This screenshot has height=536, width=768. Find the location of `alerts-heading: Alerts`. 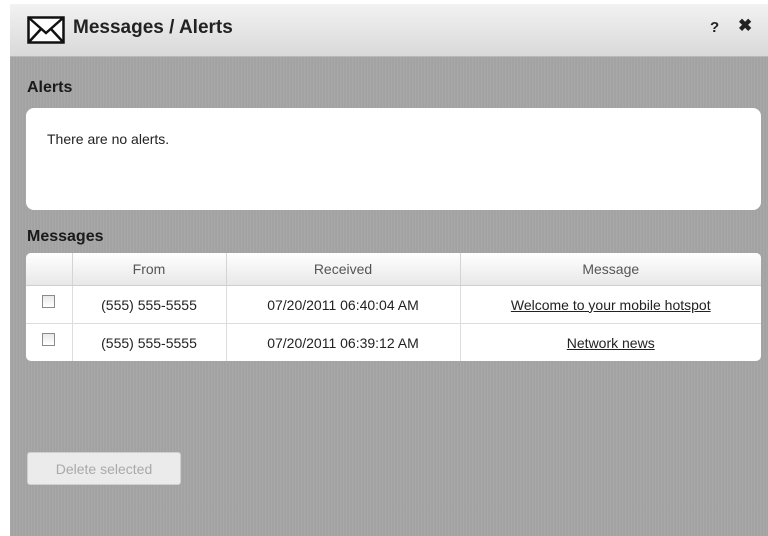

alerts-heading: Alerts is located at coordinates (50, 87).